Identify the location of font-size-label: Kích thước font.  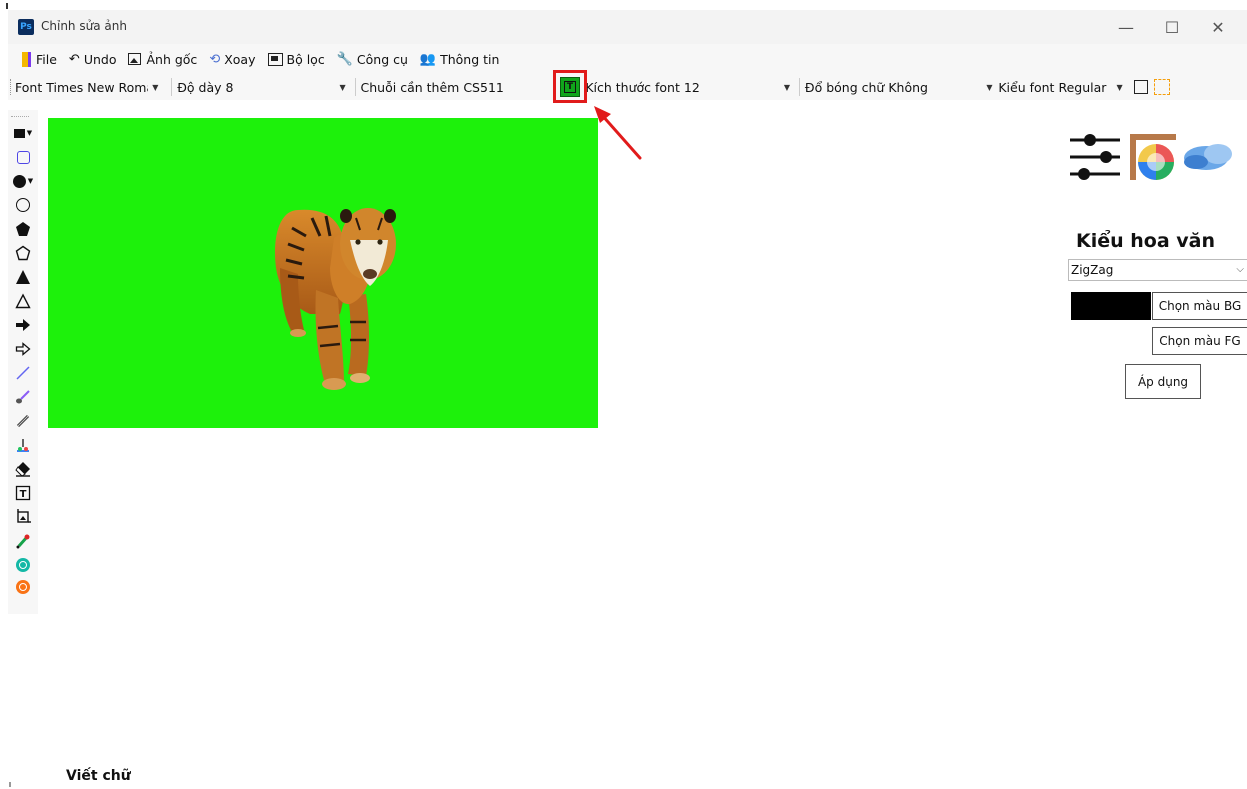
(632, 87).